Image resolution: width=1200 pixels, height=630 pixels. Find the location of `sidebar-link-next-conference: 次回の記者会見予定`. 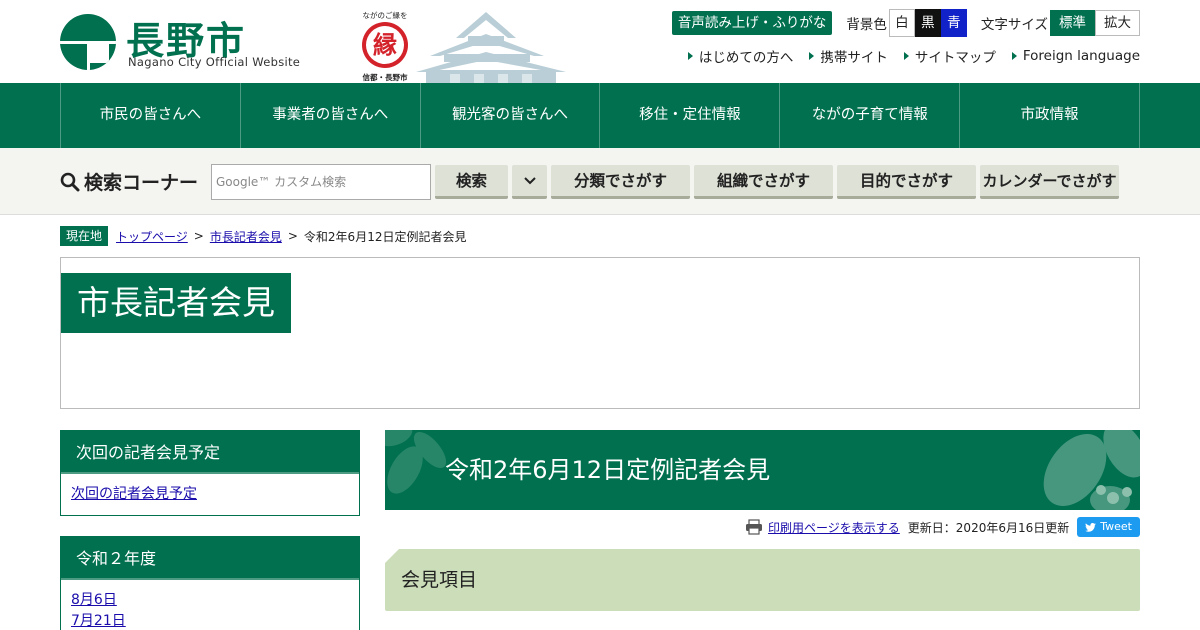

sidebar-link-next-conference: 次回の記者会見予定 is located at coordinates (210, 494).